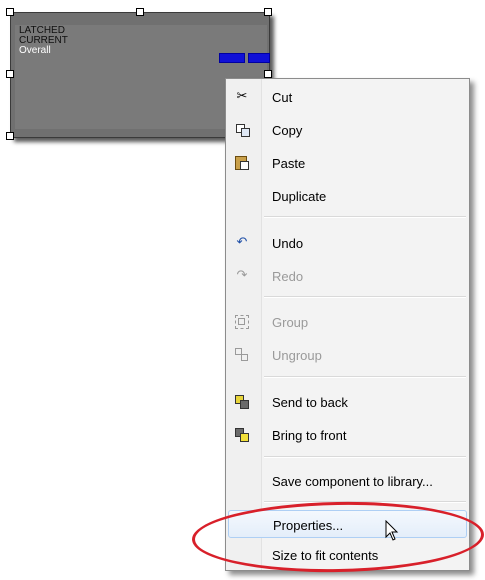 This screenshot has width=485, height=580. Describe the element at coordinates (392, 530) in the screenshot. I see `mouse-cursor-icon` at that location.